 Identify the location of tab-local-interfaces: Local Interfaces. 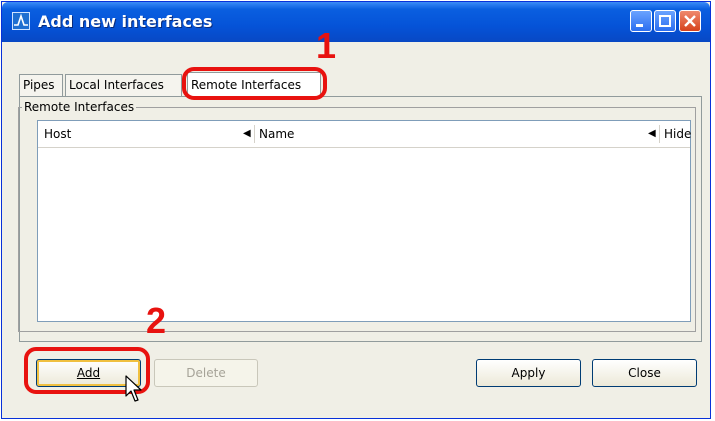
(123, 85).